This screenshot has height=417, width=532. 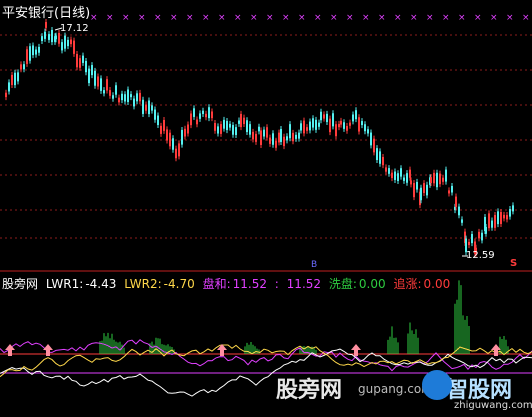 I want to click on lwr2-value: -4.70, so click(x=179, y=284).